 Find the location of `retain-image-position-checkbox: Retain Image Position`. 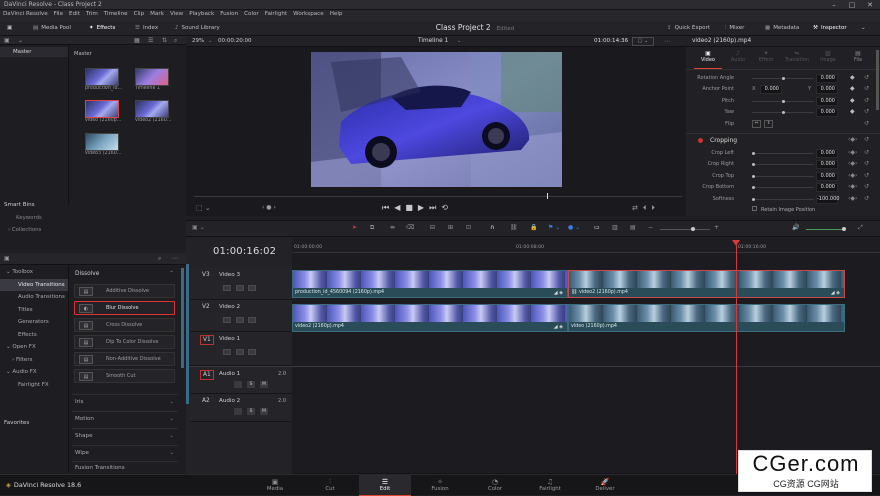

retain-image-position-checkbox: Retain Image Position is located at coordinates (783, 209).